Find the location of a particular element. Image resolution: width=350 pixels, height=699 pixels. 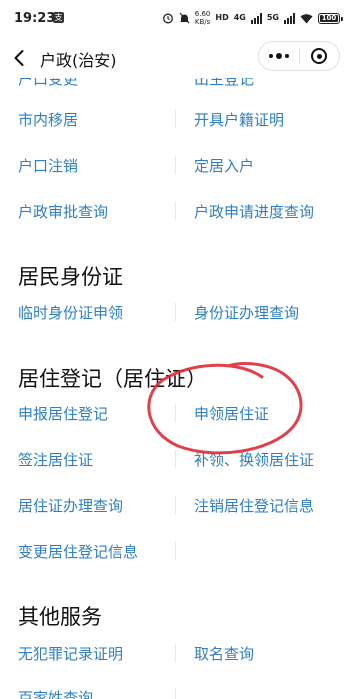

link-change-residence-info: 变更居住登记信息 is located at coordinates (78, 551).